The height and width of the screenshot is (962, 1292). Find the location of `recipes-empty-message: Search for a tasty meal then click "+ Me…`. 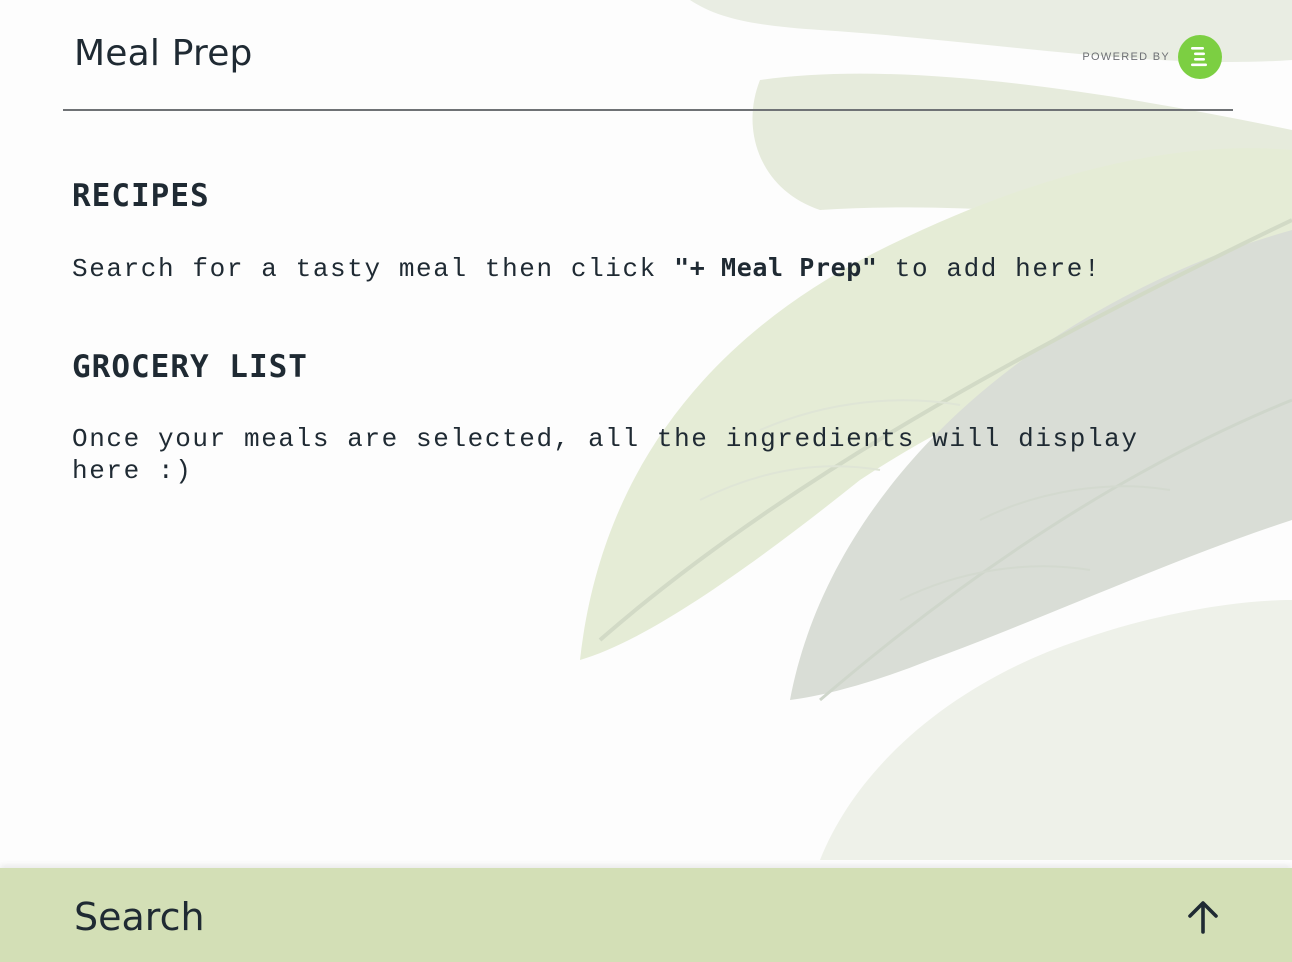

recipes-empty-message: Search for a tasty meal then click "+ Me… is located at coordinates (632, 268).